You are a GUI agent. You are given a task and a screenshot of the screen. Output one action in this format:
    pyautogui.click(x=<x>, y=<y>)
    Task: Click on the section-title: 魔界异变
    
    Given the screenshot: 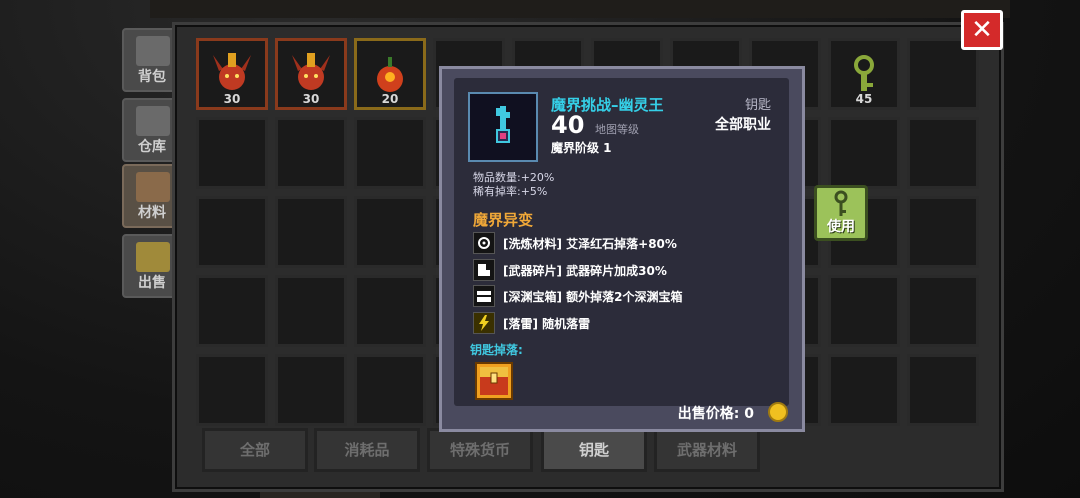 What is the action you would take?
    pyautogui.click(x=503, y=220)
    